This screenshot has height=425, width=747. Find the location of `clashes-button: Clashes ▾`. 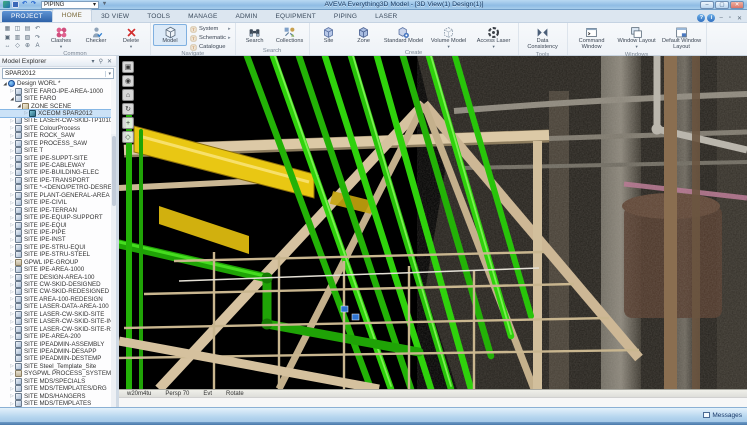

clashes-button: Clashes ▾ is located at coordinates (61, 37).